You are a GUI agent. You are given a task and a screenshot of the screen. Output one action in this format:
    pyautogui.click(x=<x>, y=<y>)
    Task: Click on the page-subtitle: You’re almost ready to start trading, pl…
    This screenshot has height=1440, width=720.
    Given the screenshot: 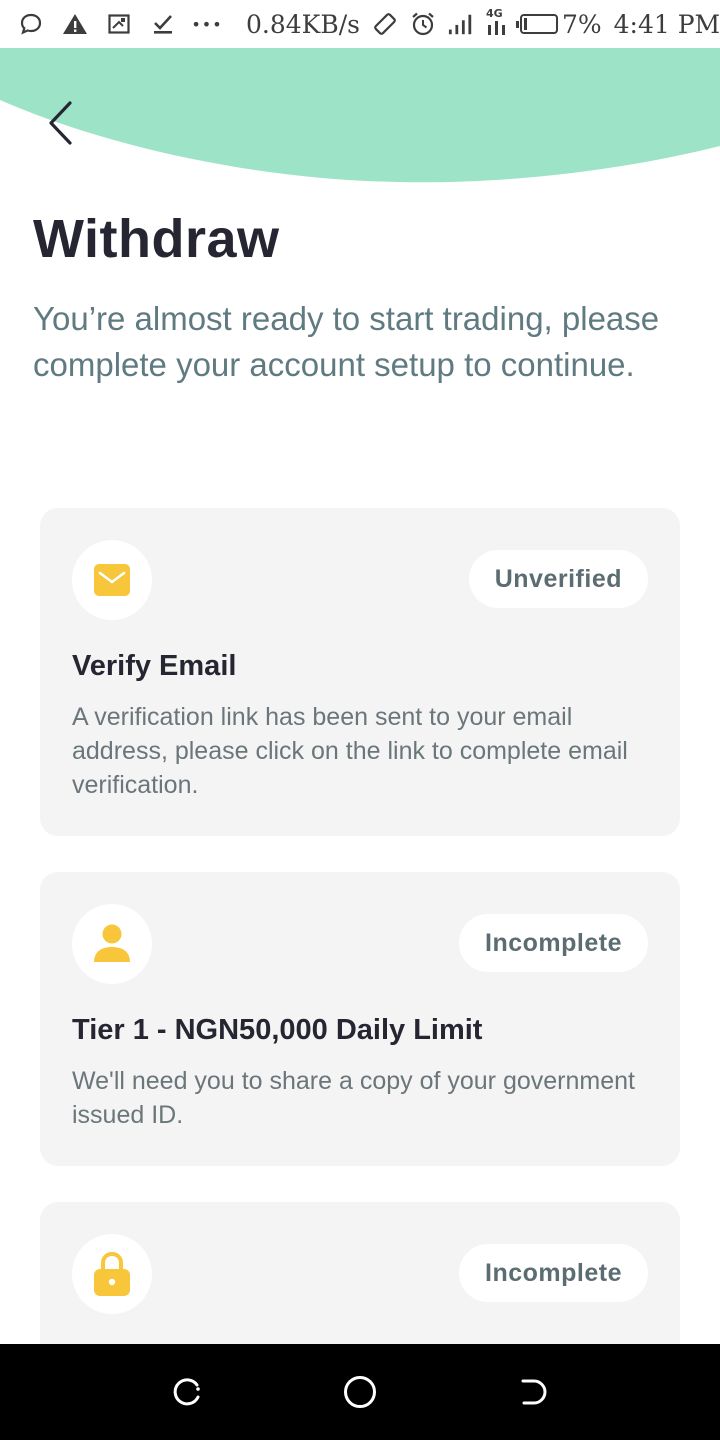 What is the action you would take?
    pyautogui.click(x=346, y=341)
    